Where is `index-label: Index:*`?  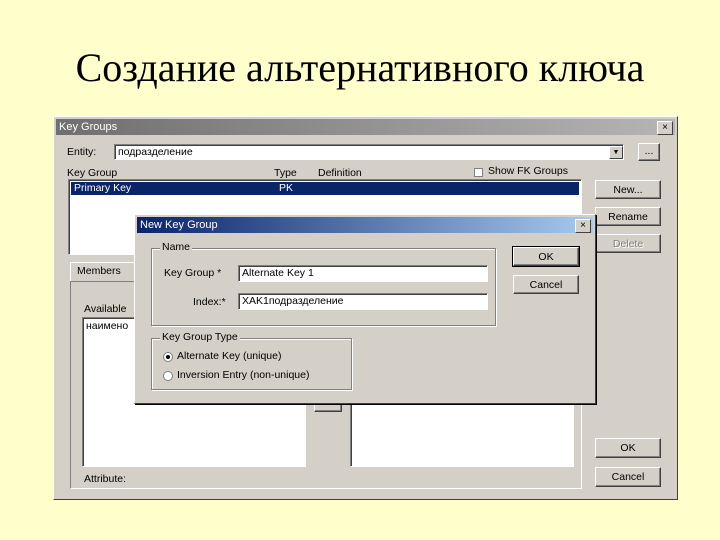
index-label: Index:* is located at coordinates (209, 302).